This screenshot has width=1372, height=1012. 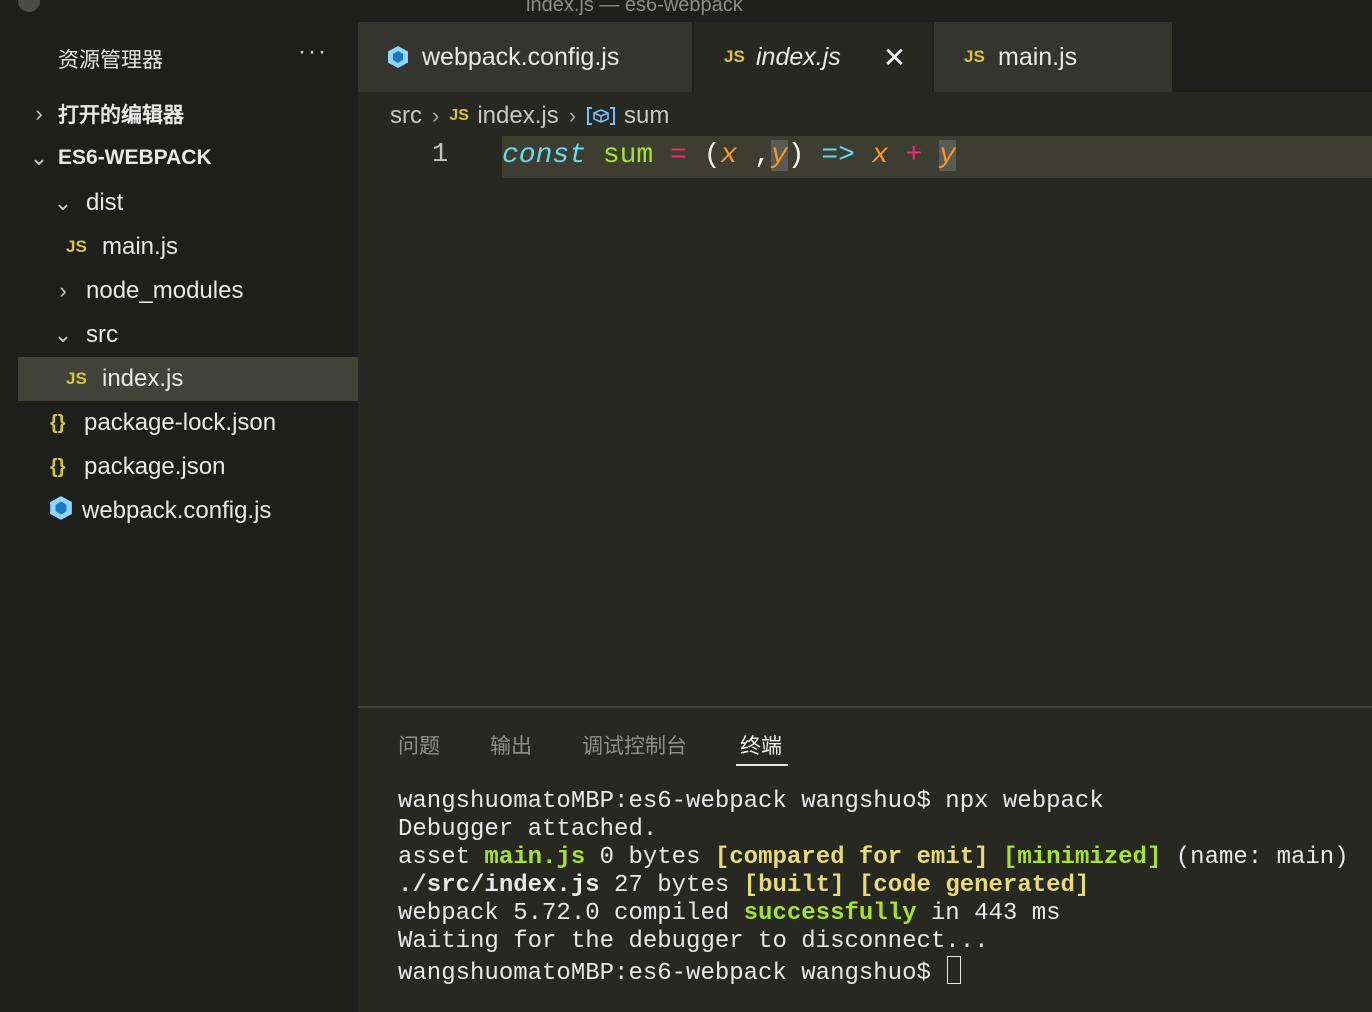 What do you see at coordinates (135, 157) in the screenshot?
I see `project-label: ES6-WEBPACK` at bounding box center [135, 157].